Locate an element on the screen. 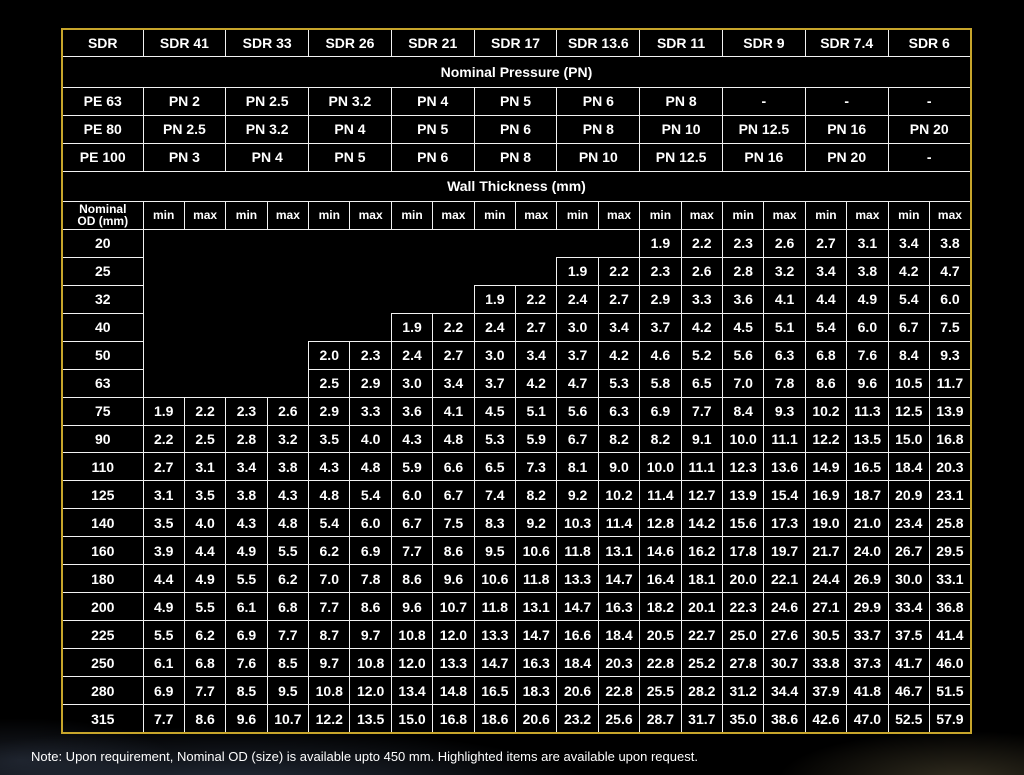 This screenshot has height=775, width=1024. thickness-cell: 20.9 is located at coordinates (908, 495).